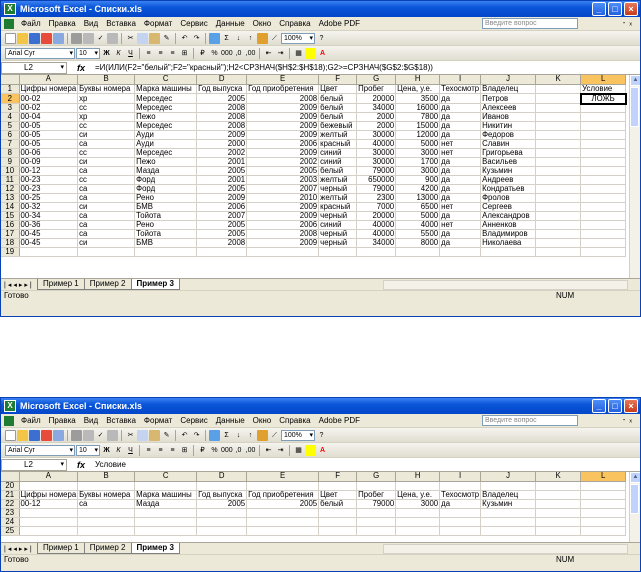 The width and height of the screenshot is (641, 572). Describe the element at coordinates (338, 144) in the screenshot. I see `cell: красный` at that location.